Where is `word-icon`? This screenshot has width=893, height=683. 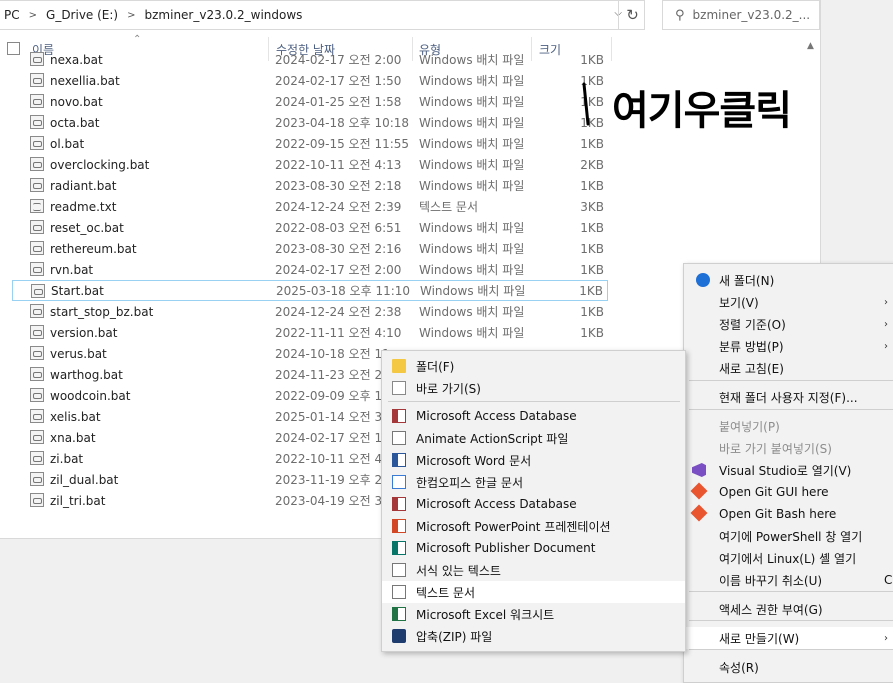
word-icon is located at coordinates (399, 460).